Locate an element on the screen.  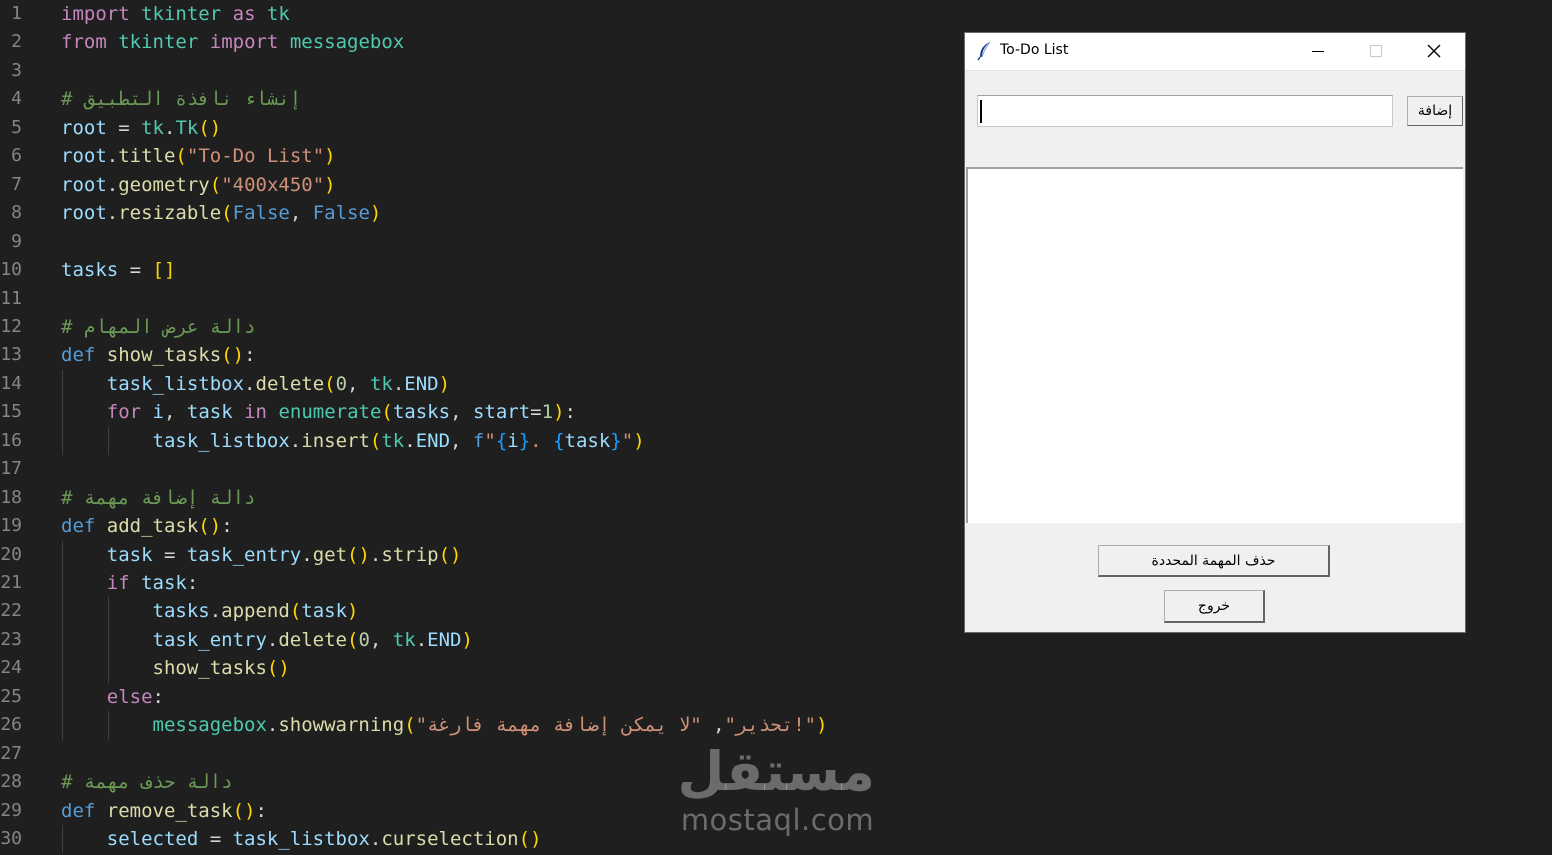
line-number: 9 is located at coordinates (16, 241).